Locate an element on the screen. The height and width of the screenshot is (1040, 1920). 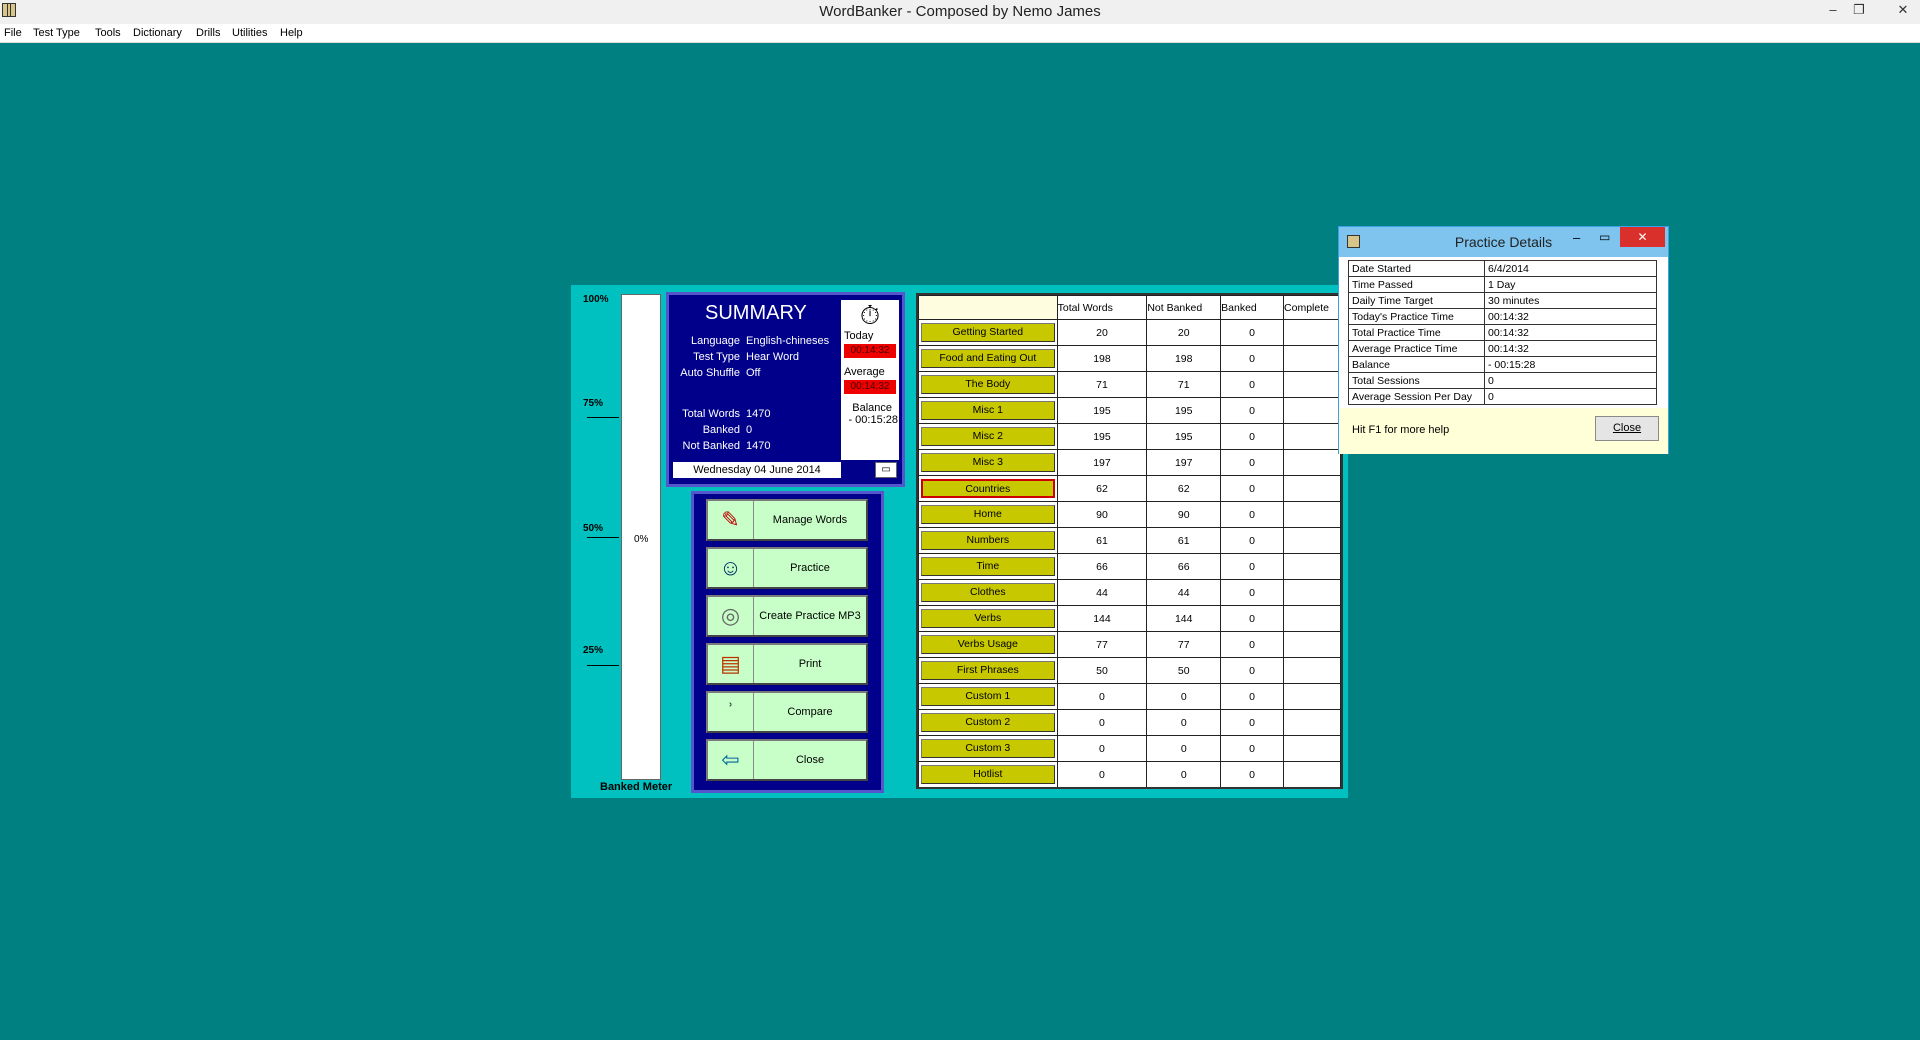
not-banked-cell: 61 is located at coordinates (1184, 540).